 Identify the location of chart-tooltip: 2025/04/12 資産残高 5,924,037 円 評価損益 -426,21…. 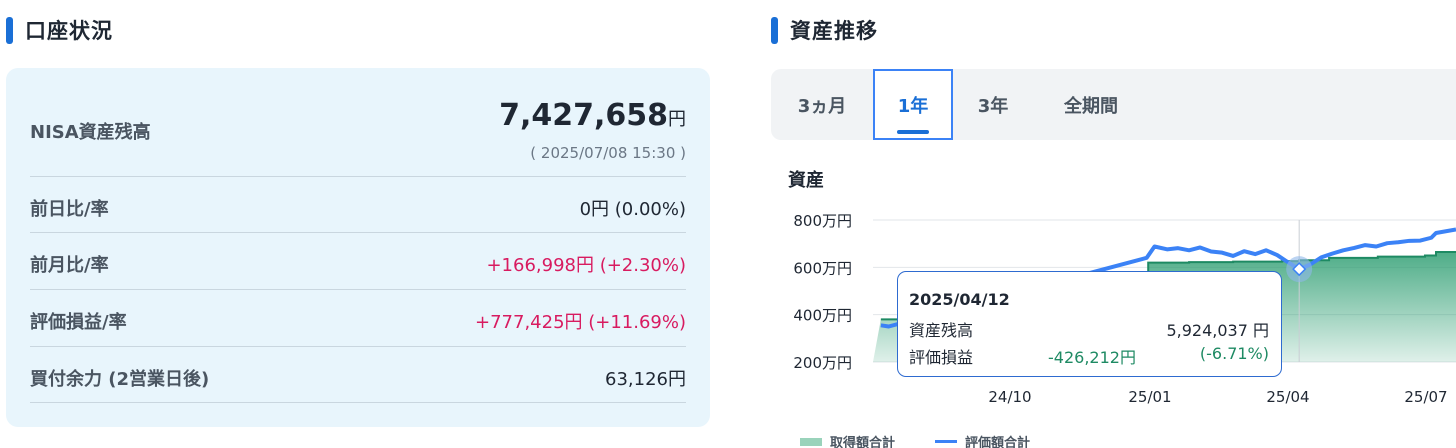
(1089, 324).